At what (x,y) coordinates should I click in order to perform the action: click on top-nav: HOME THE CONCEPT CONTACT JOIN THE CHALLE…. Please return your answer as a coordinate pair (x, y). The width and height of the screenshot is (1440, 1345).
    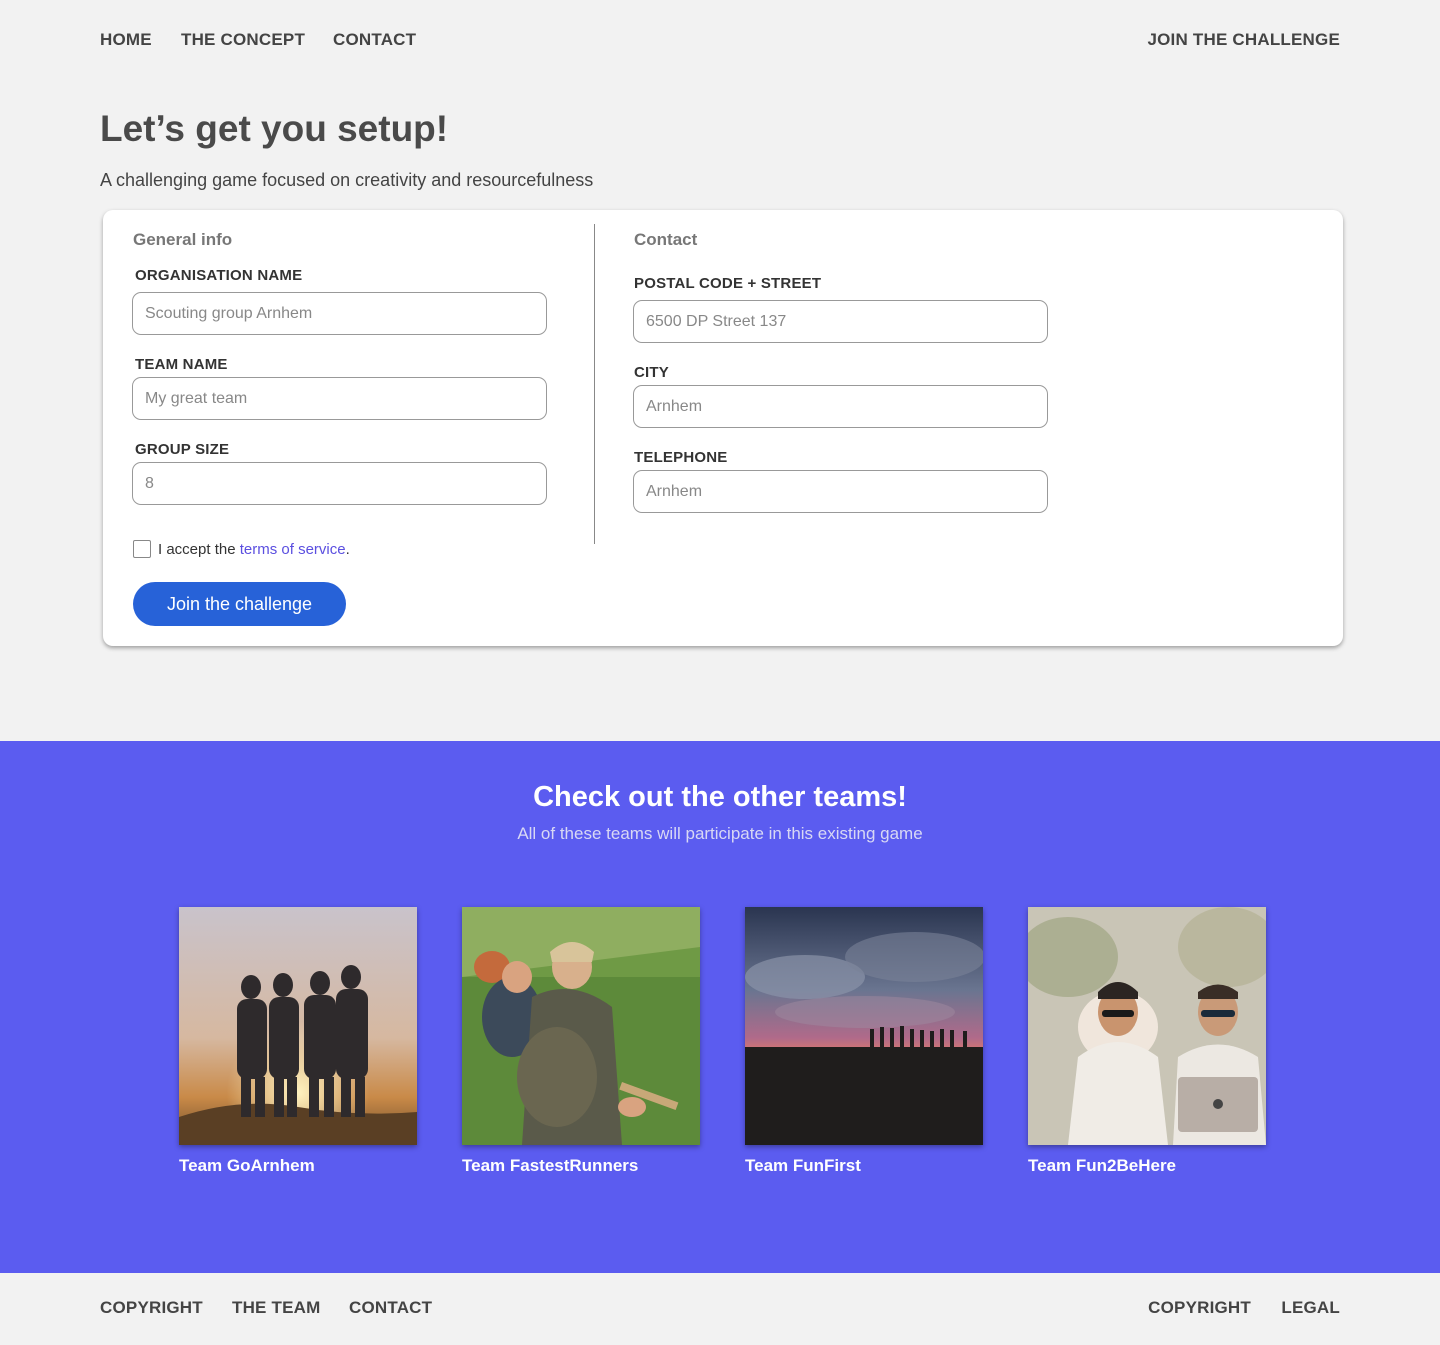
    Looking at the image, I should click on (720, 41).